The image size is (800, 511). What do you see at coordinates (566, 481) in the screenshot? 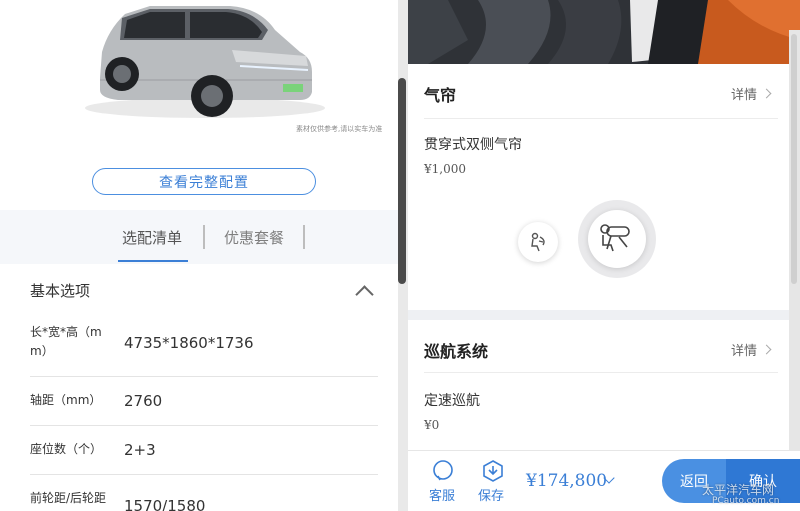
I see `total-price: ¥174,800` at bounding box center [566, 481].